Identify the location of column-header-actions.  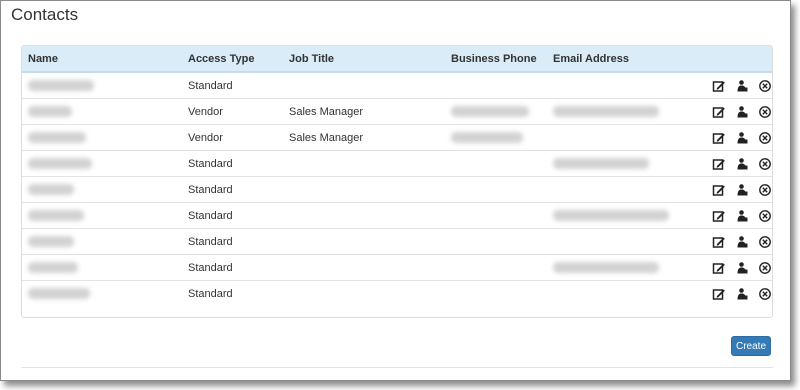
(734, 59).